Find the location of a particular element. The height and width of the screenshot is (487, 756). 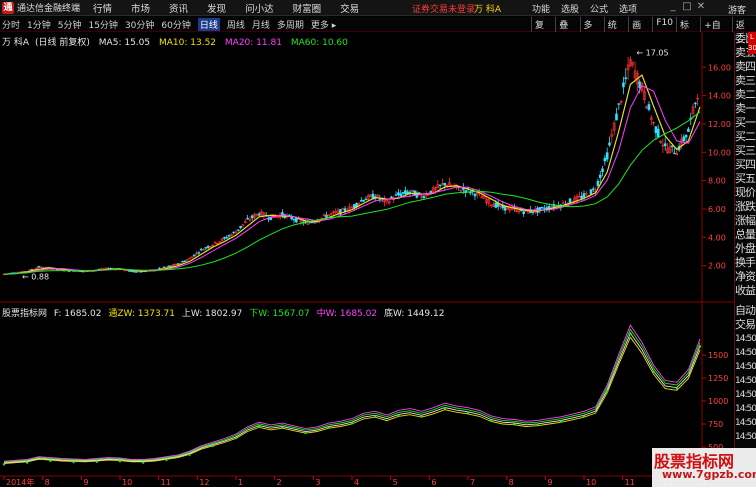

minimize-icon: _ is located at coordinates (673, 6).